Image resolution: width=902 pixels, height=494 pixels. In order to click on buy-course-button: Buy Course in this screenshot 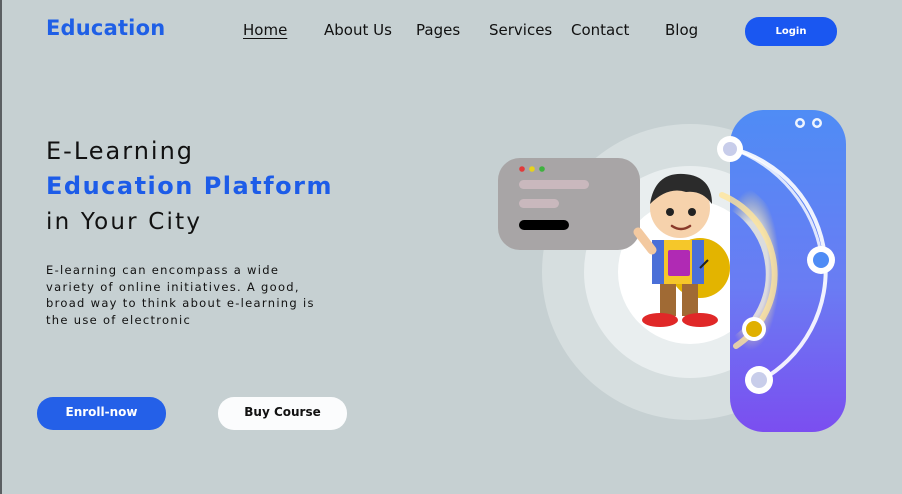, I will do `click(282, 413)`.